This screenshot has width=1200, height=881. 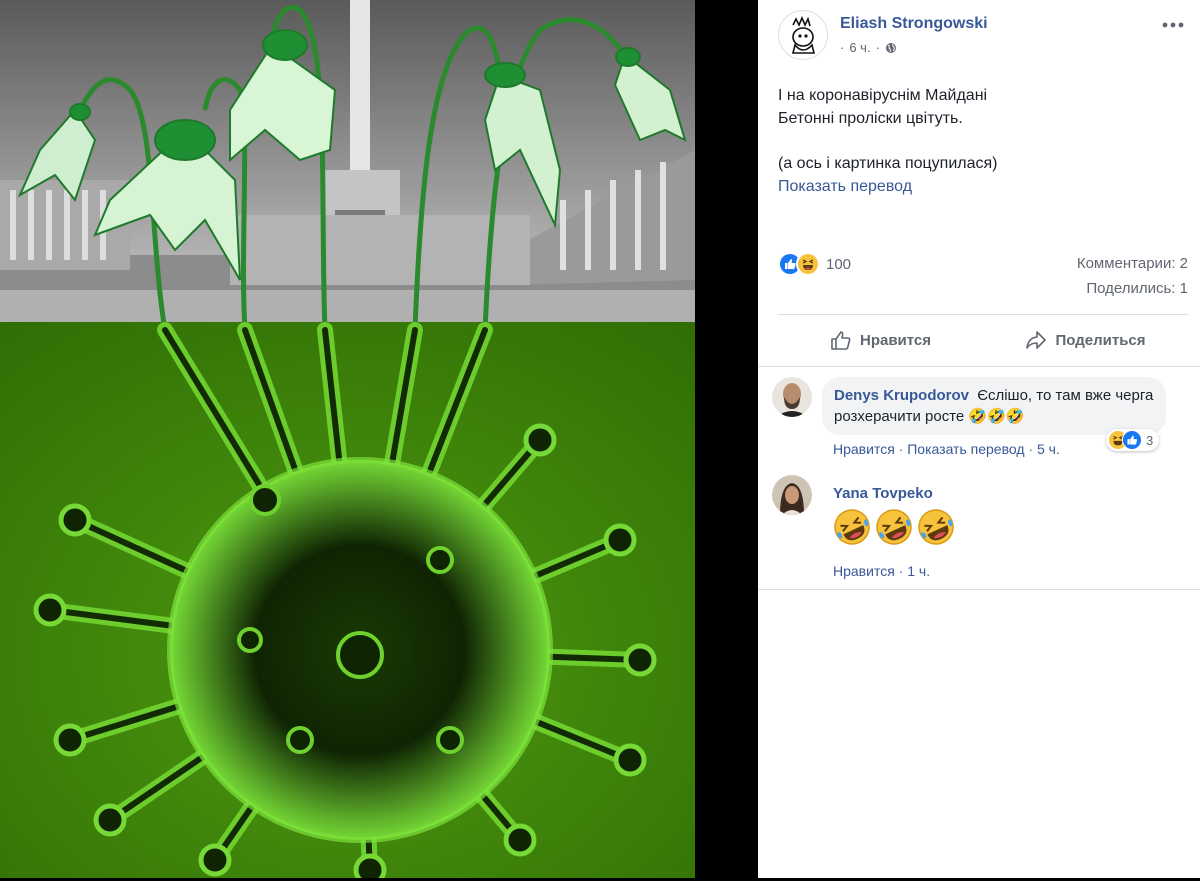 I want to click on comment-time: 5 ч., so click(x=1048, y=449).